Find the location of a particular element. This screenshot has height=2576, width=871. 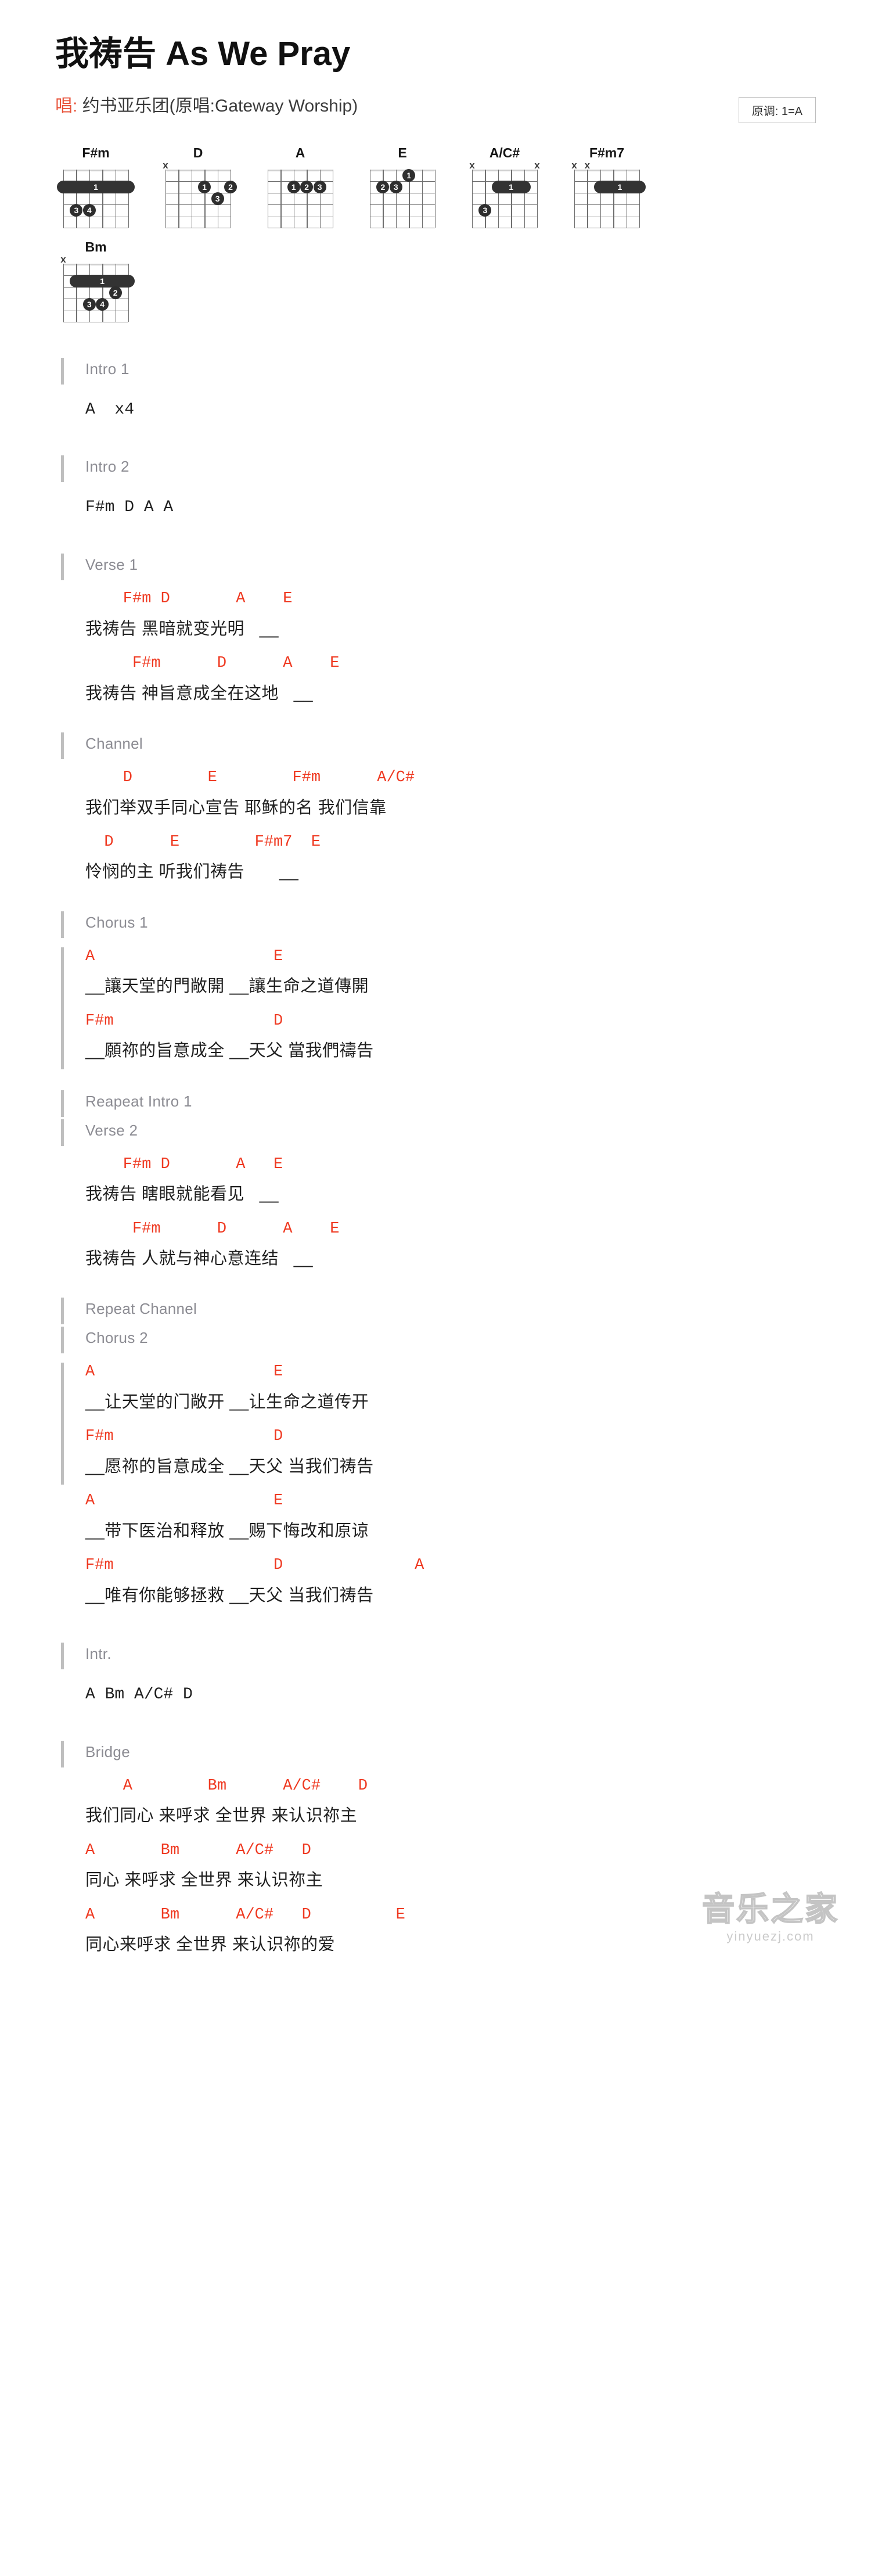

lyric-line: 我祷告 神旨意成全在这地 __ is located at coordinates (199, 693).